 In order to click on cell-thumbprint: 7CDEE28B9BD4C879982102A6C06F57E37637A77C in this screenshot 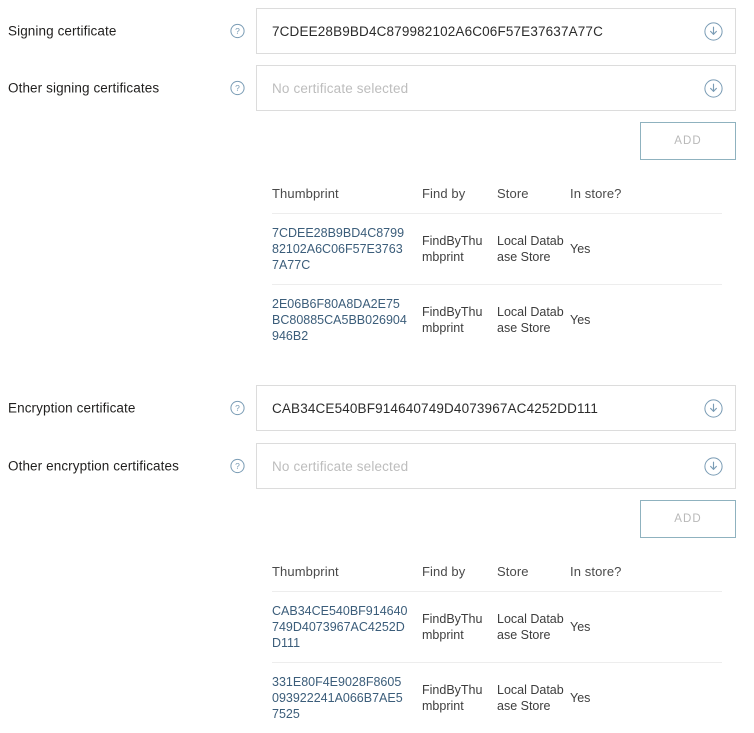, I will do `click(347, 249)`.